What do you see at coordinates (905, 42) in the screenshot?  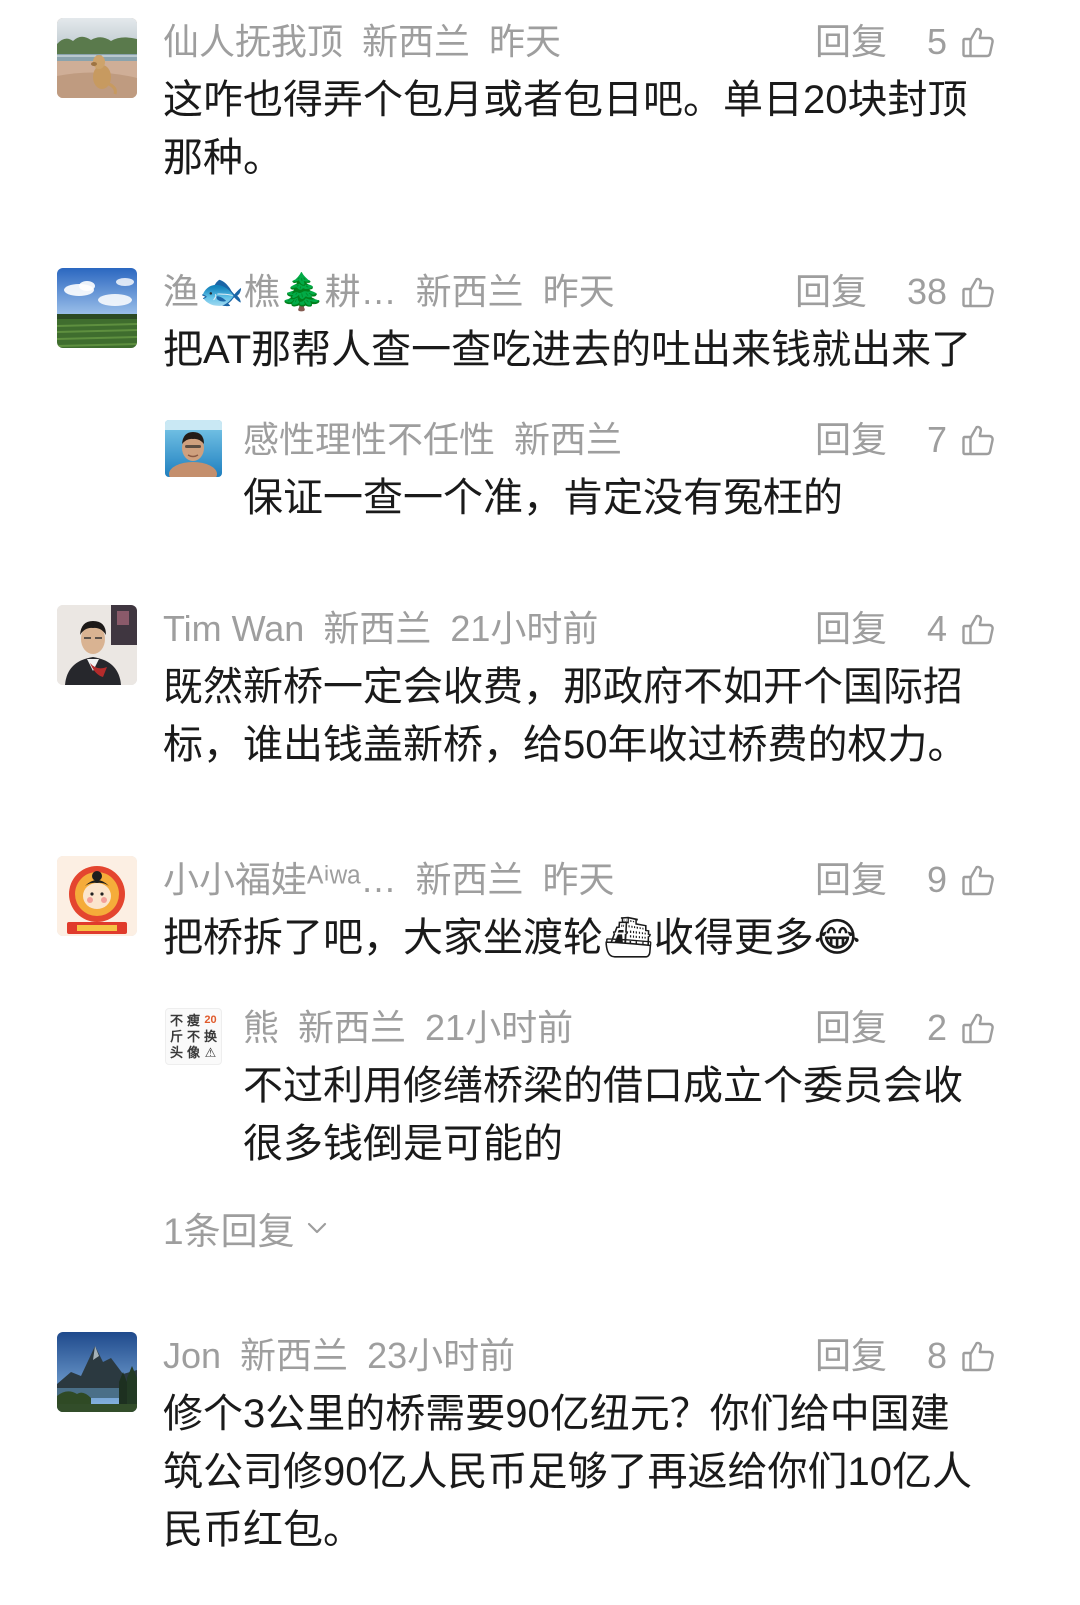 I see `comment-actions: 回复 5` at bounding box center [905, 42].